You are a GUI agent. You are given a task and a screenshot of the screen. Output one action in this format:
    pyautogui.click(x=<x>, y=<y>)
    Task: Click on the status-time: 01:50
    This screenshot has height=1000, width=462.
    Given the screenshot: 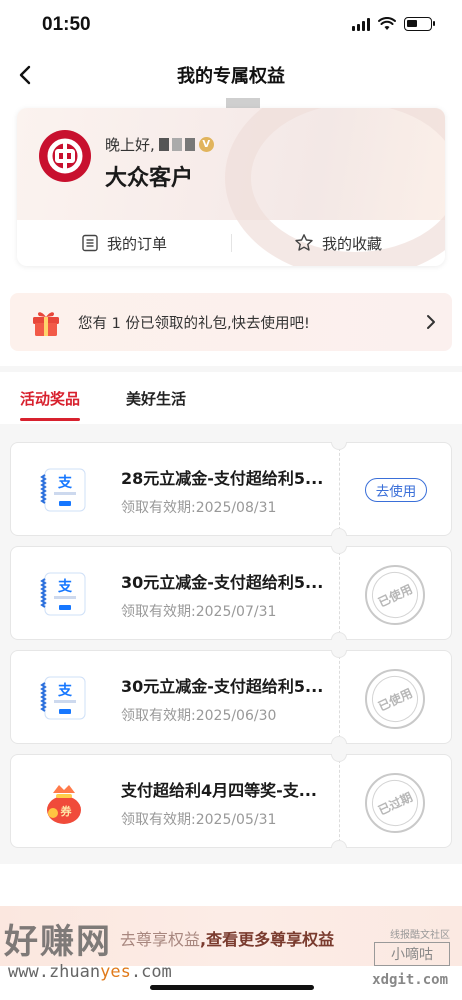 What is the action you would take?
    pyautogui.click(x=66, y=24)
    